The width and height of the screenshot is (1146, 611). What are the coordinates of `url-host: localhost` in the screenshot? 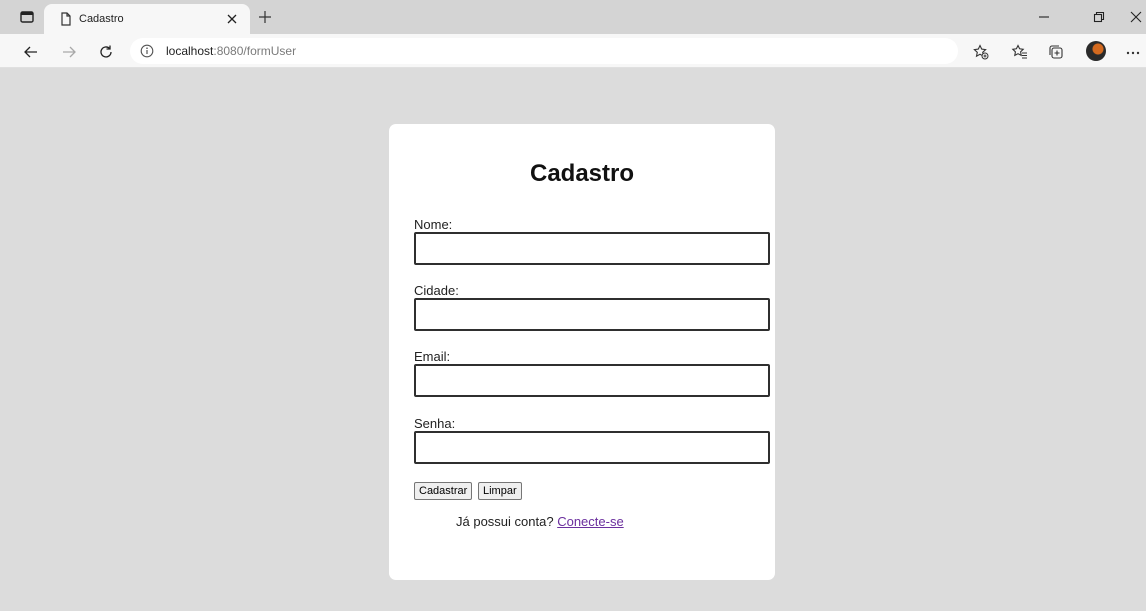 It's located at (190, 51).